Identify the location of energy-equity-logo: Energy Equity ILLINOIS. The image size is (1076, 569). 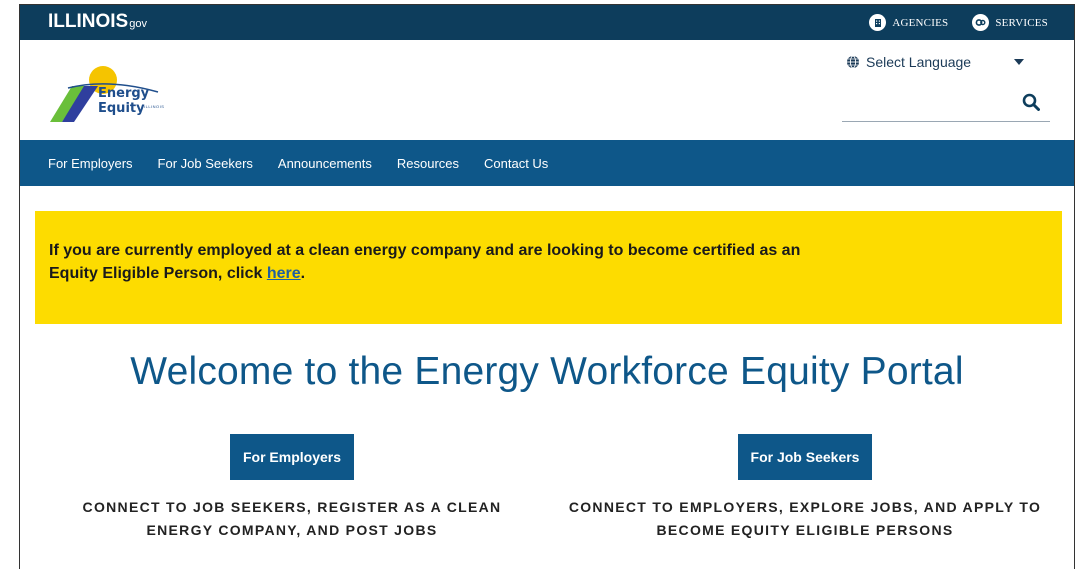
(123, 92).